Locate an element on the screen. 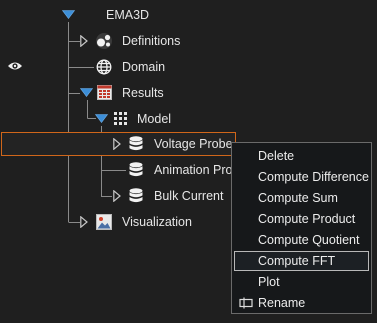 The width and height of the screenshot is (377, 323). definitions-expand-arrow-icon is located at coordinates (84, 41).